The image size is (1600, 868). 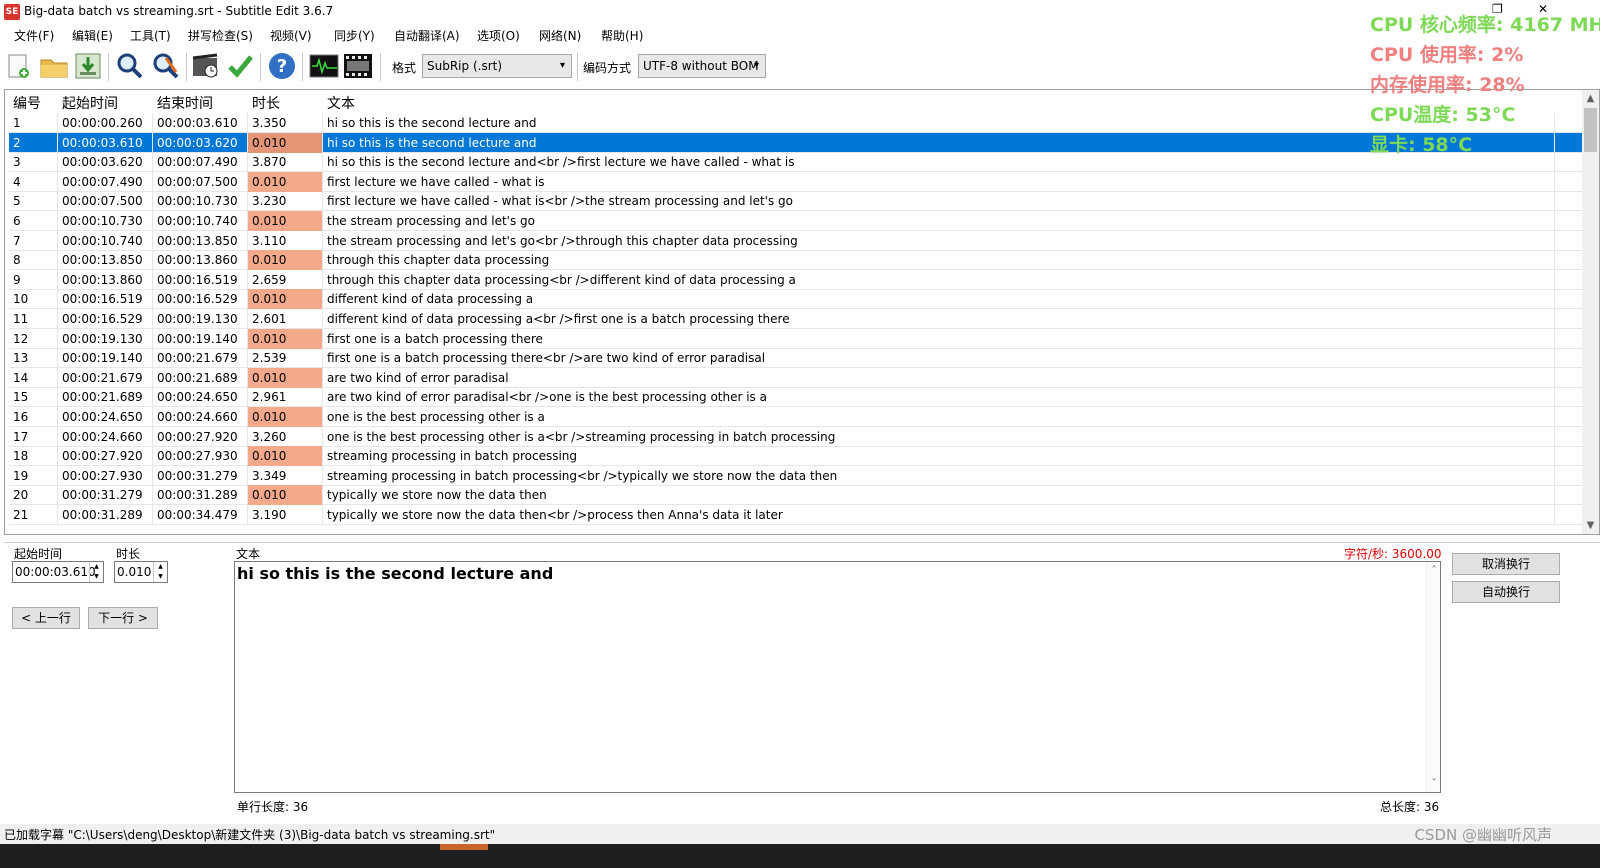 I want to click on row-number: 13, so click(x=33, y=358).